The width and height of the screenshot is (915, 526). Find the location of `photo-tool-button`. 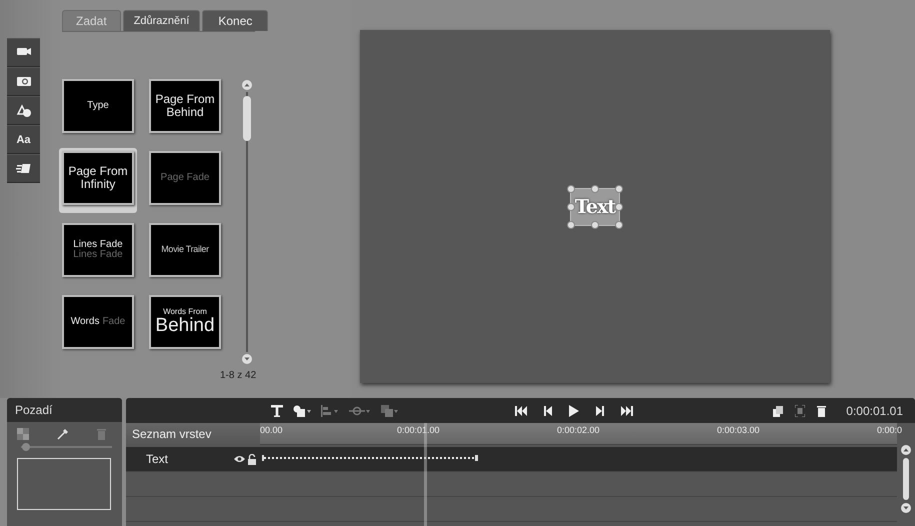

photo-tool-button is located at coordinates (23, 81).